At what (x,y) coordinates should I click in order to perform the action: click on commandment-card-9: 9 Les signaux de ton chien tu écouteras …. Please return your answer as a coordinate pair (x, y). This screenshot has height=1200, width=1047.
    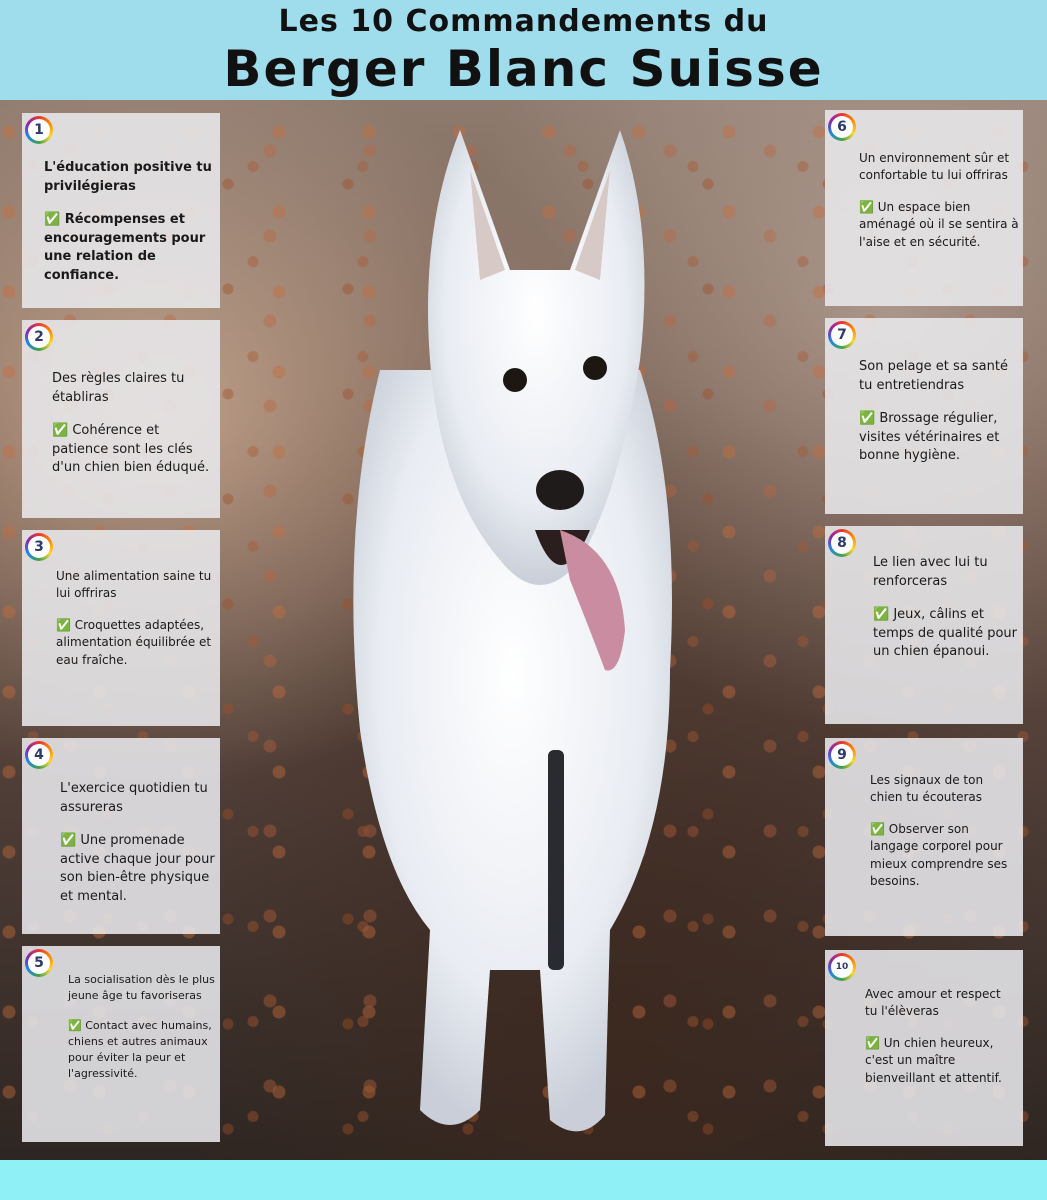
    Looking at the image, I should click on (924, 837).